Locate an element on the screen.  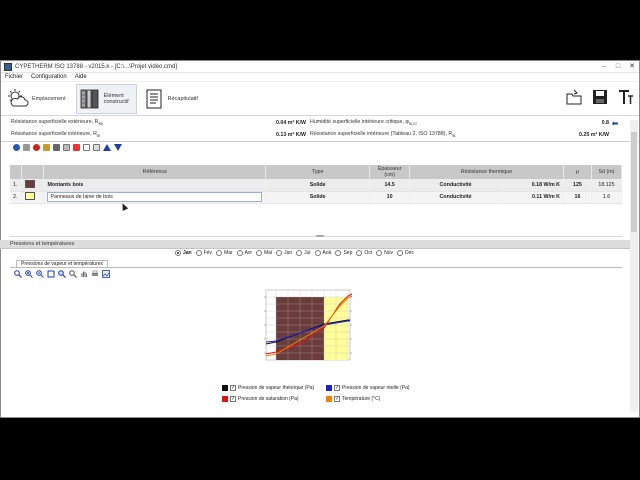
menu-aide: Aide is located at coordinates (81, 77).